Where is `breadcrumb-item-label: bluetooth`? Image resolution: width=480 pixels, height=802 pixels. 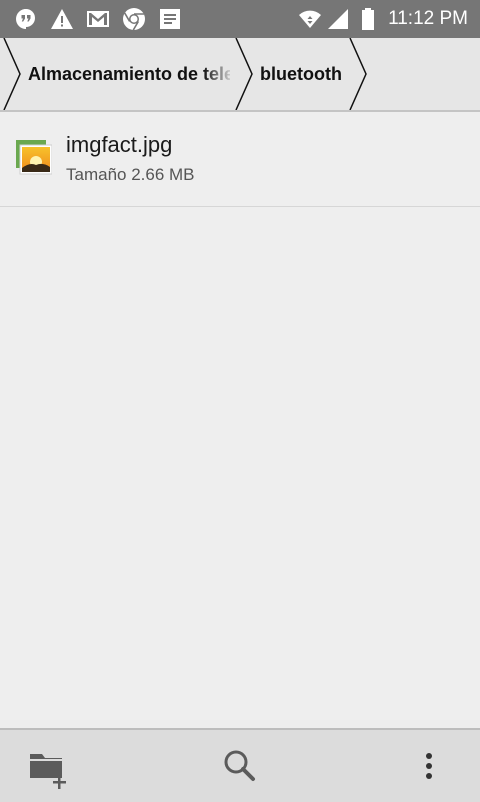 breadcrumb-item-label: bluetooth is located at coordinates (301, 73).